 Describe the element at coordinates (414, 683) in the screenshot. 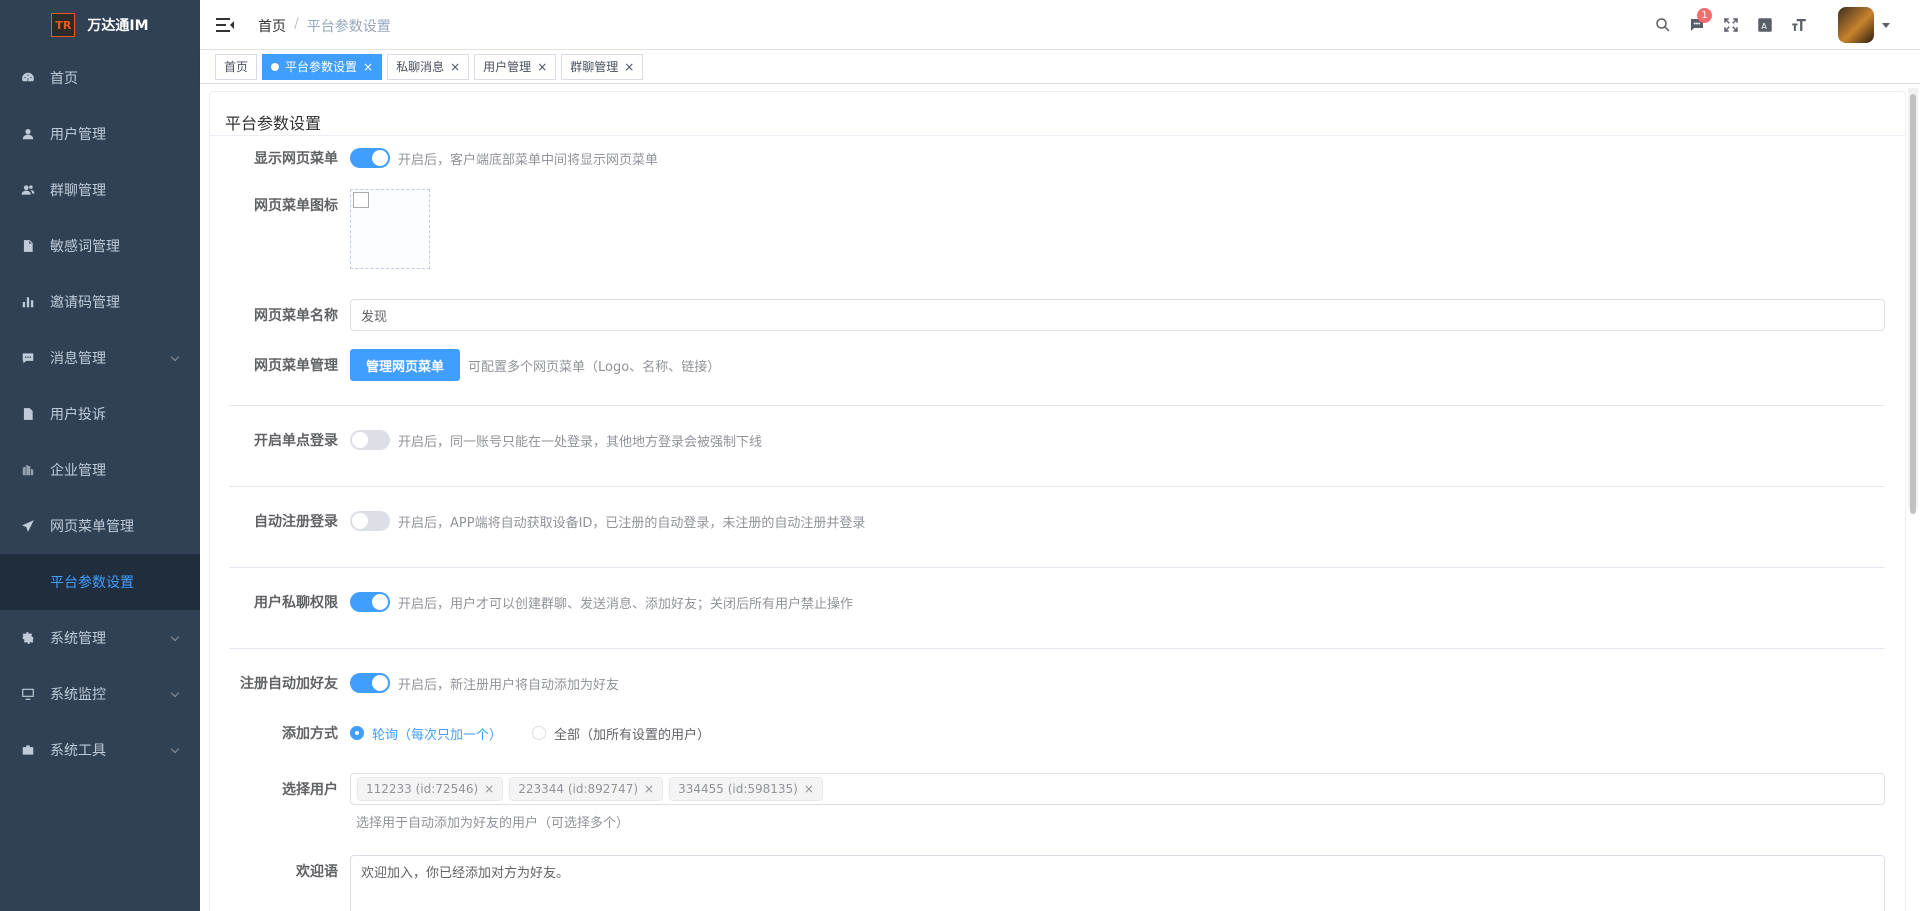

I see `form-row-auto-friend: 注册自动加好友 开启后，新注册用户将自动添加为好友` at that location.